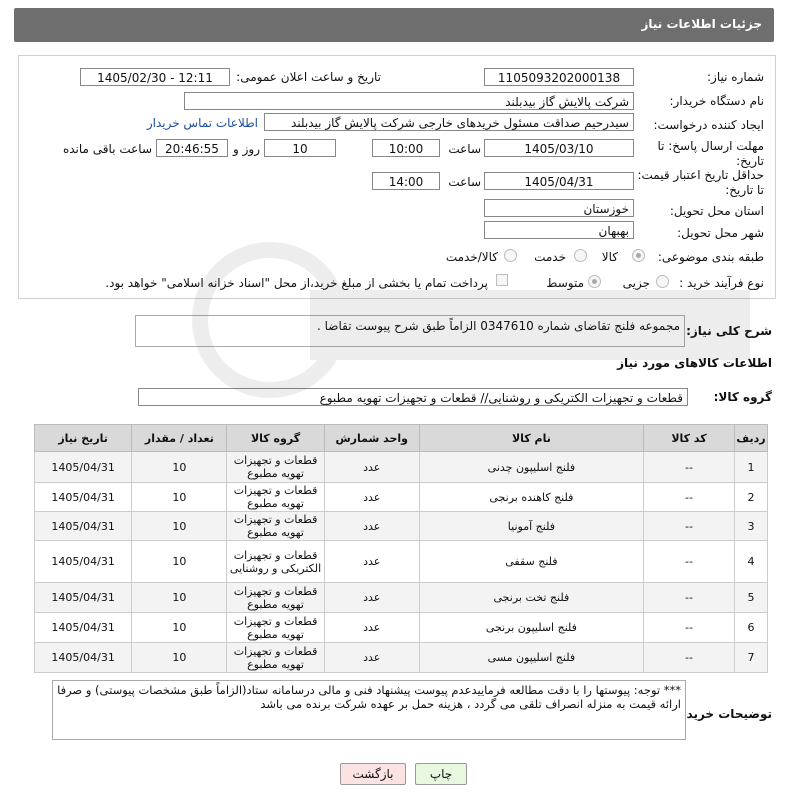 The height and width of the screenshot is (799, 788). Describe the element at coordinates (107, 149) in the screenshot. I see `remaining-label: ساعت باقی مانده` at that location.